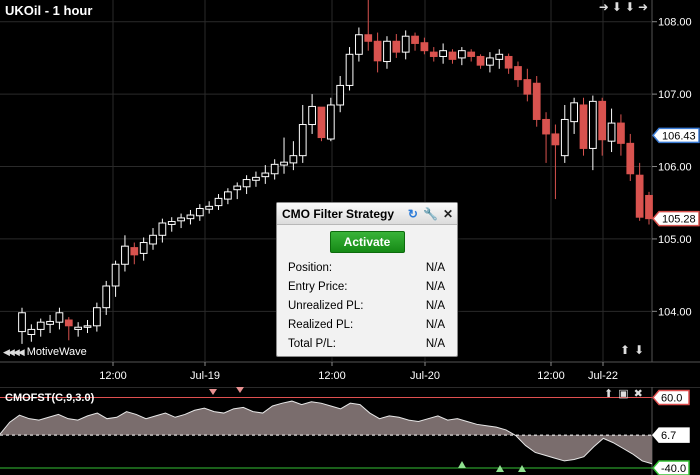 Image resolution: width=700 pixels, height=475 pixels. Describe the element at coordinates (632, 350) in the screenshot. I see `nav-controls: ⬆ ⬇` at that location.